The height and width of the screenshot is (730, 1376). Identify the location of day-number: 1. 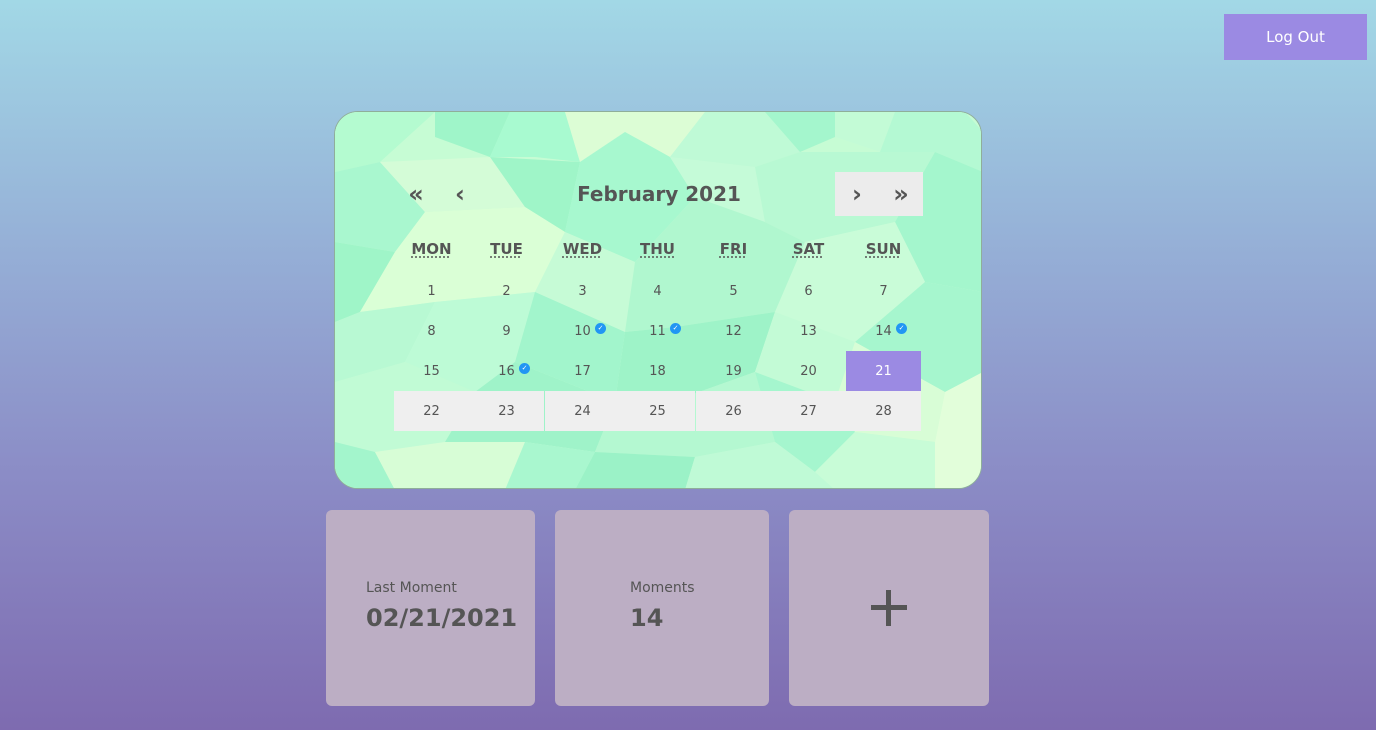
(431, 291).